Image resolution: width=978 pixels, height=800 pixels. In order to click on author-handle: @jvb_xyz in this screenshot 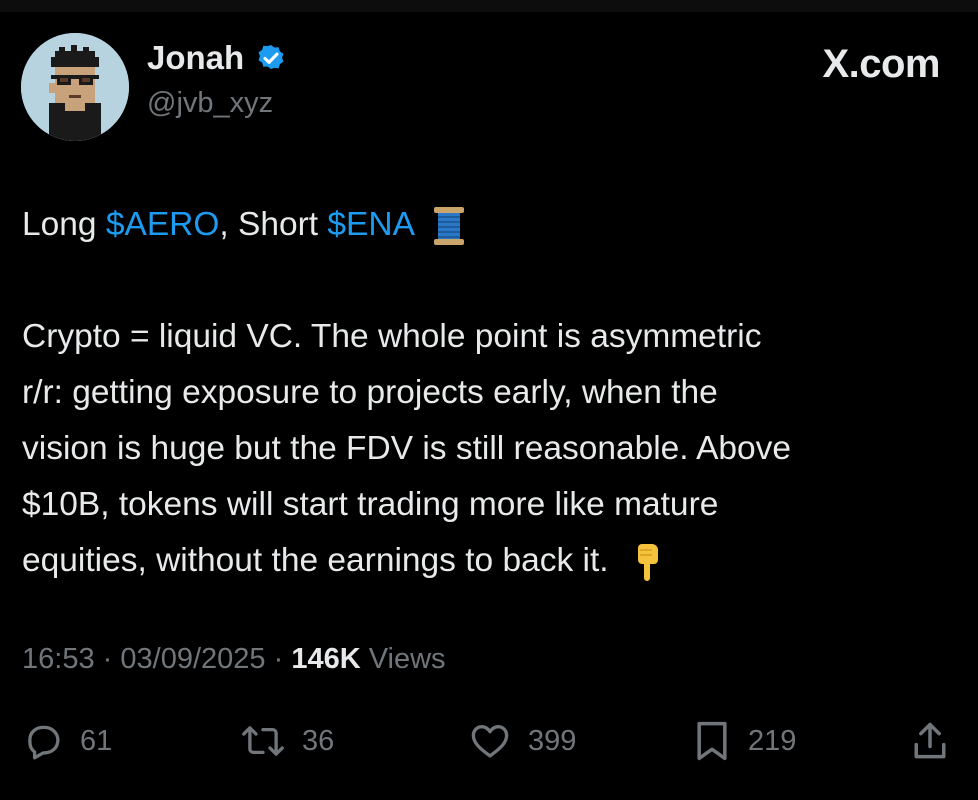, I will do `click(210, 103)`.